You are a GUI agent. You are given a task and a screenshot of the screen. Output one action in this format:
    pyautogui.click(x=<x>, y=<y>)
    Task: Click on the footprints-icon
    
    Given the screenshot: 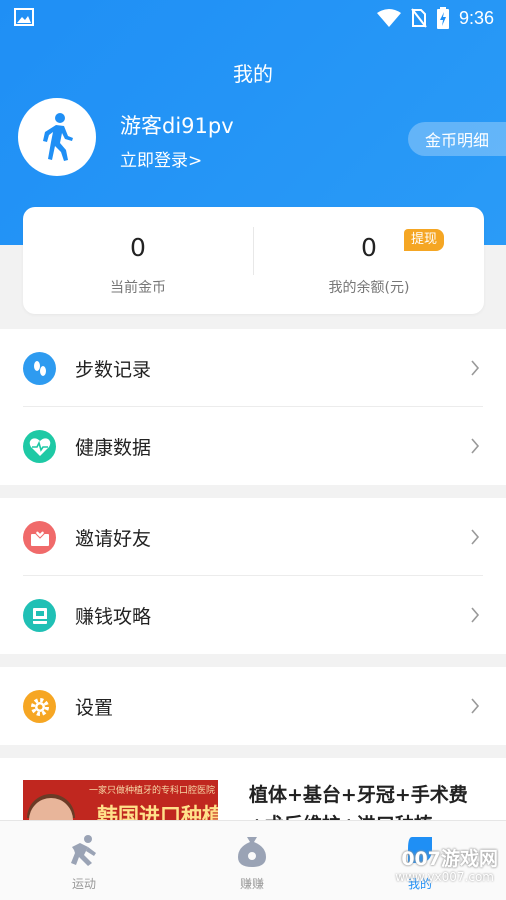 What is the action you would take?
    pyautogui.click(x=39, y=368)
    